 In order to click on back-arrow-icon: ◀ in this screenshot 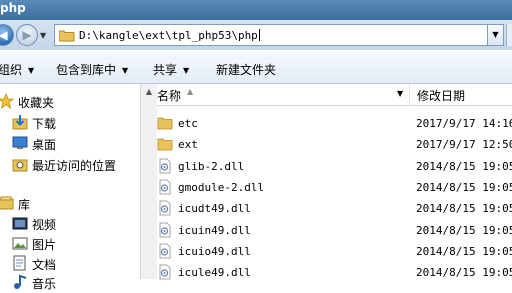, I will do `click(4, 35)`.